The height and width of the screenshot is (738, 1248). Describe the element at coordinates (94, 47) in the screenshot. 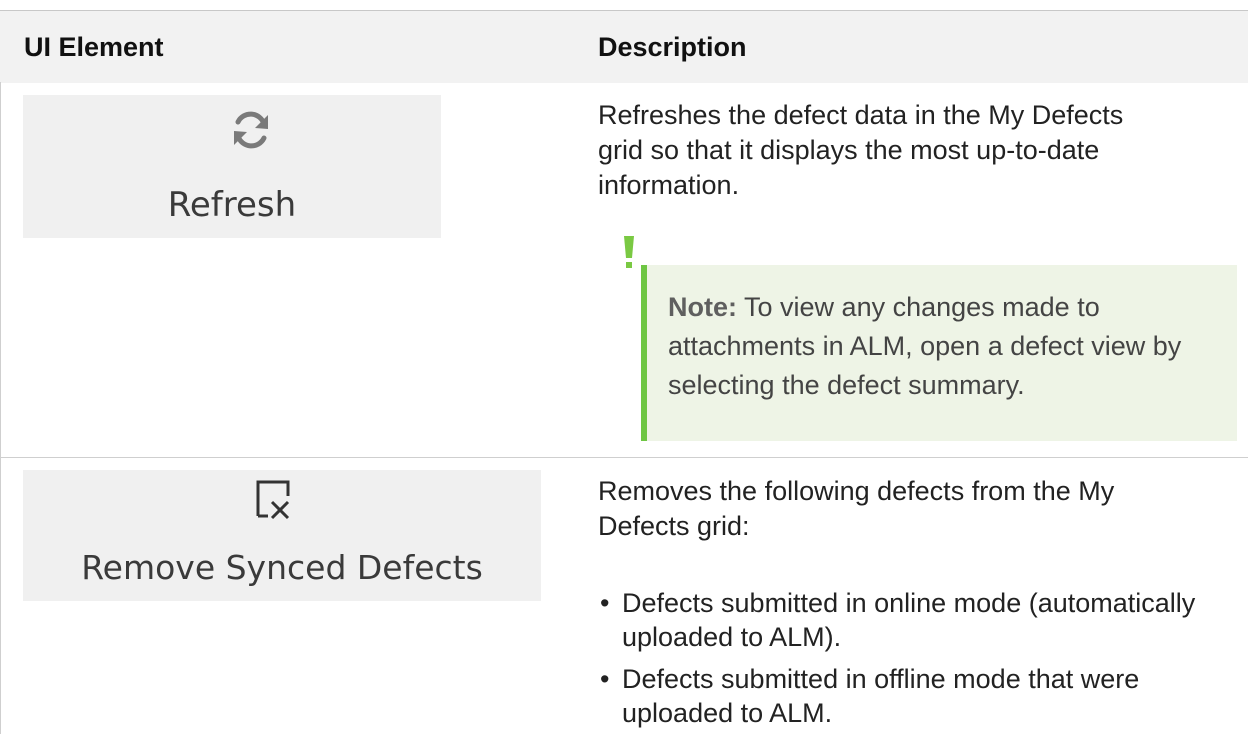

I see `header-ui-element: UI Element` at that location.